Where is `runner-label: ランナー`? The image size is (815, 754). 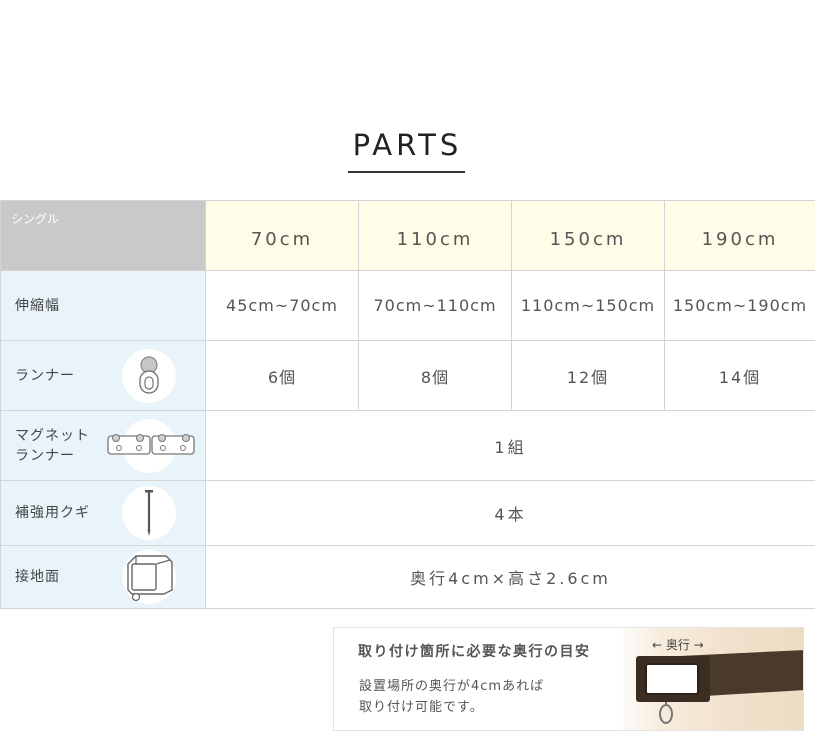
runner-label: ランナー is located at coordinates (103, 375).